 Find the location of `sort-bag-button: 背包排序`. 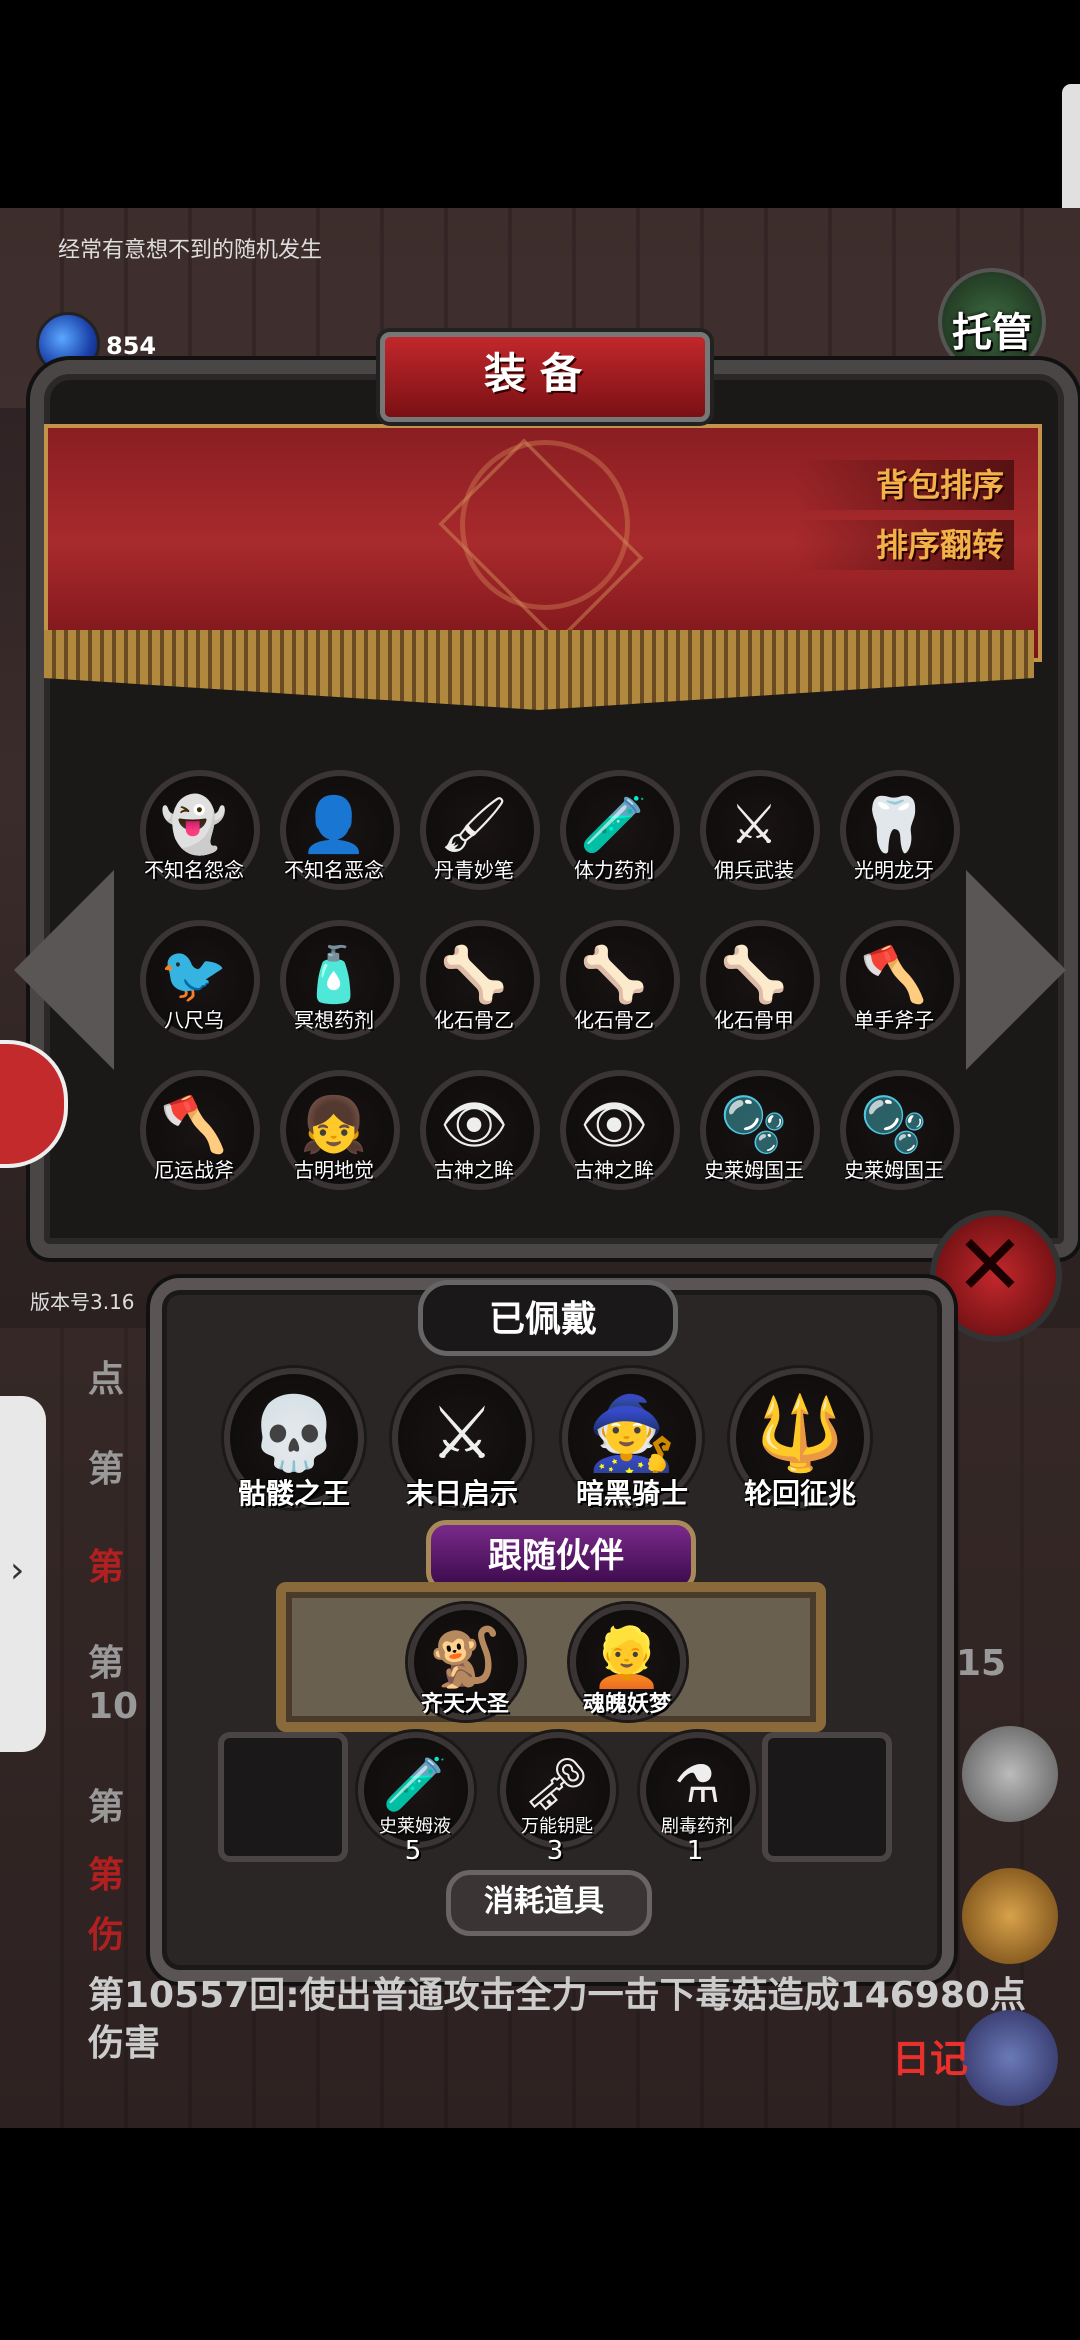

sort-bag-button: 背包排序 is located at coordinates (904, 485).